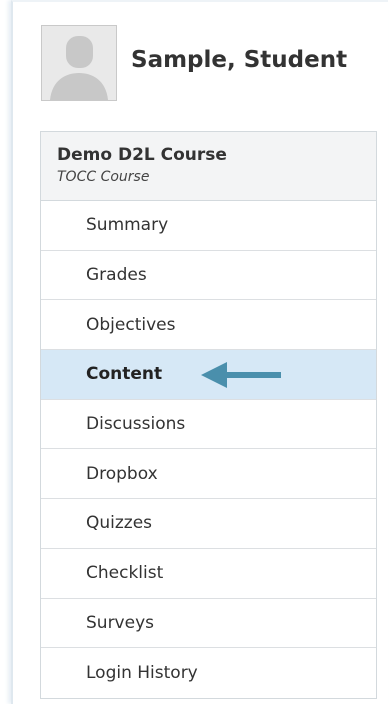 The image size is (390, 704). I want to click on nav-item-content: Content, so click(208, 375).